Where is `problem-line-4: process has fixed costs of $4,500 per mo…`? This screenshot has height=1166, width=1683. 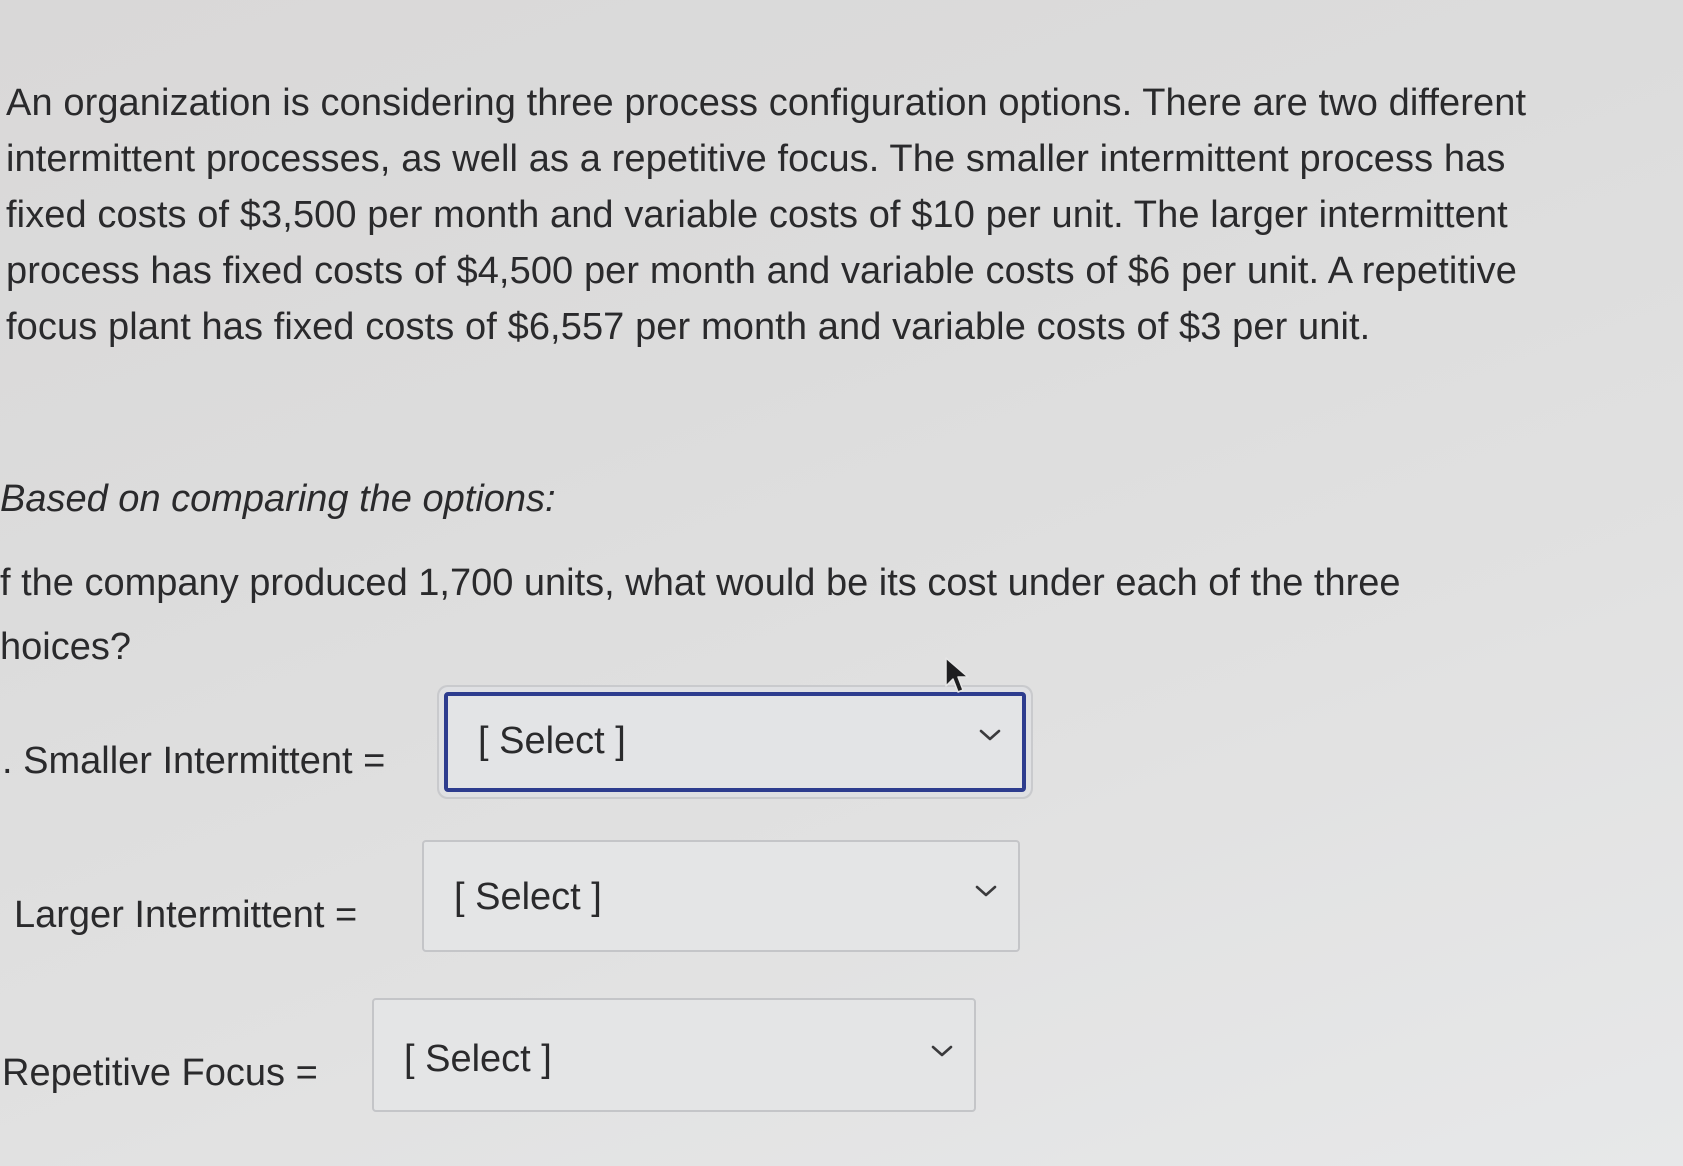
problem-line-4: process has fixed costs of $4,500 per mo… is located at coordinates (761, 271).